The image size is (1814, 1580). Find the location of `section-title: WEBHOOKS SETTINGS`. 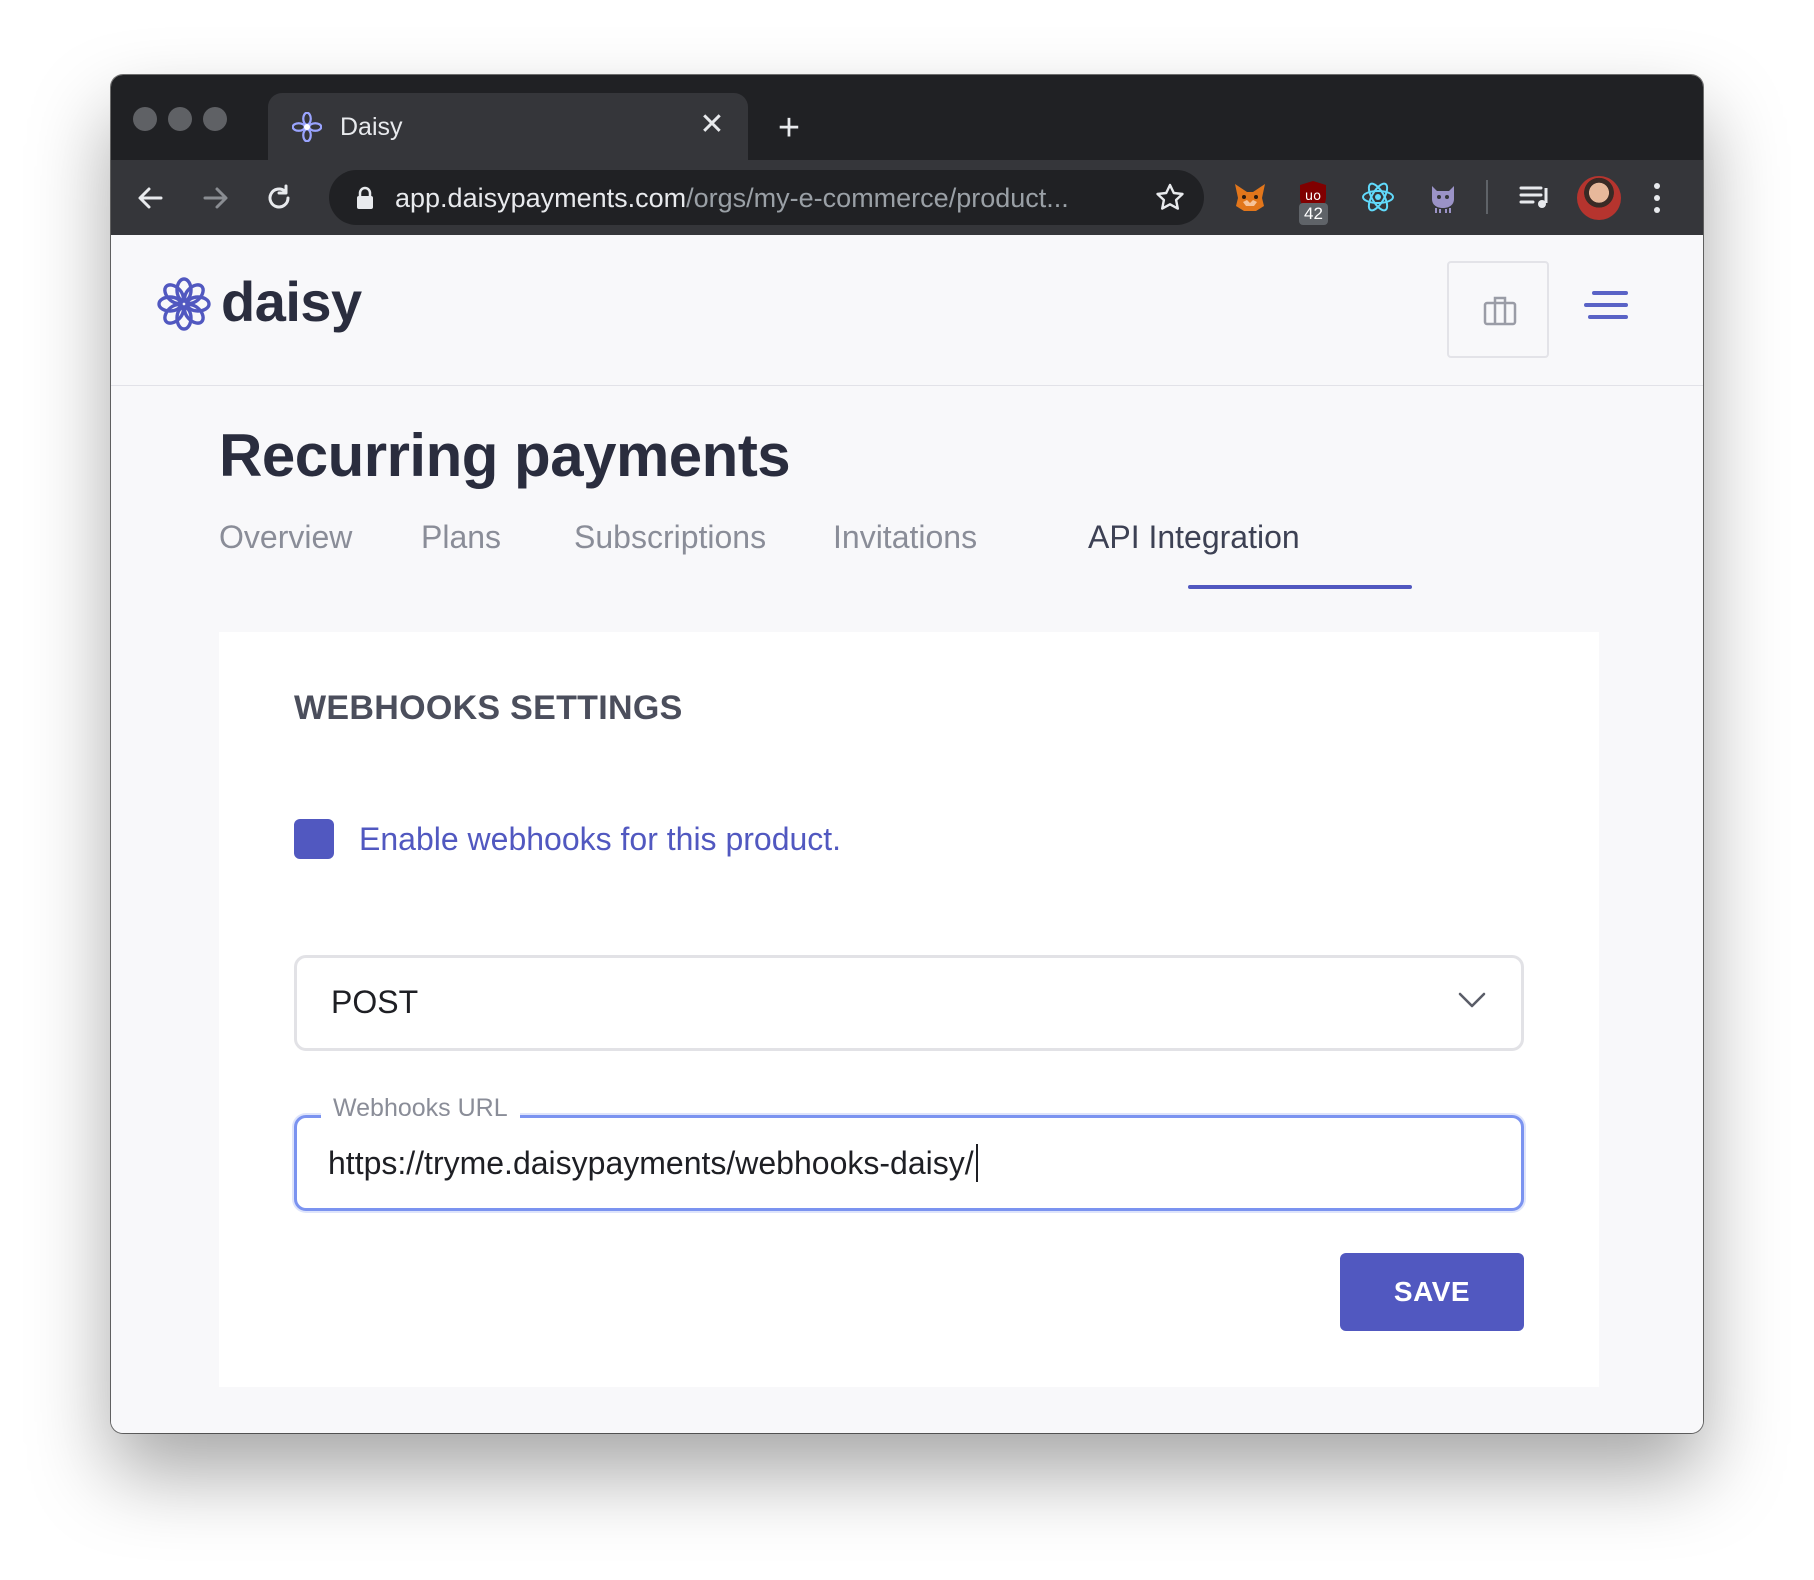

section-title: WEBHOOKS SETTINGS is located at coordinates (488, 708).